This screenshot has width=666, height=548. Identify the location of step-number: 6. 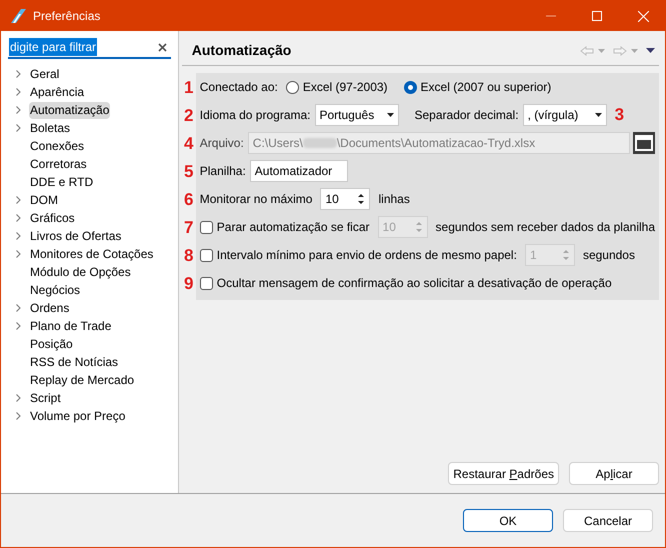
(188, 199).